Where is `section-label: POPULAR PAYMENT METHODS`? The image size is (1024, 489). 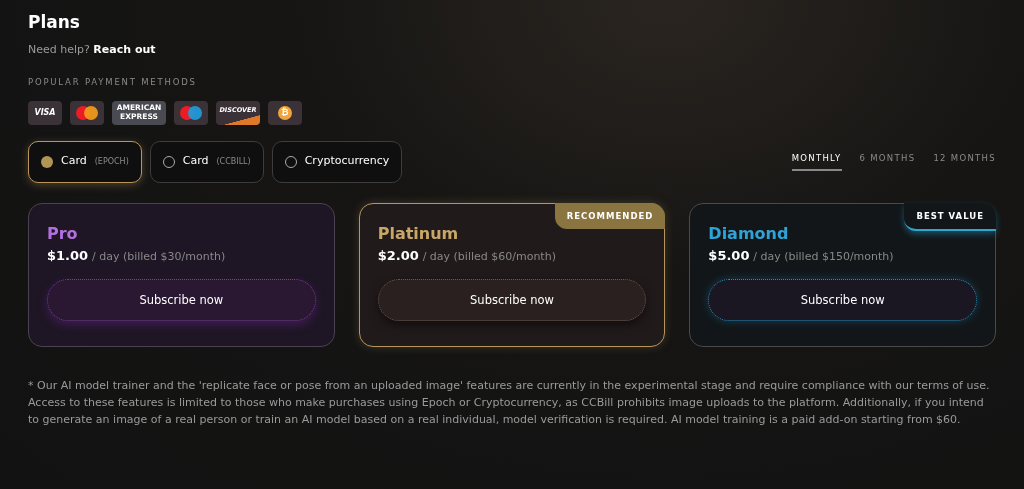
section-label: POPULAR PAYMENT METHODS is located at coordinates (113, 82).